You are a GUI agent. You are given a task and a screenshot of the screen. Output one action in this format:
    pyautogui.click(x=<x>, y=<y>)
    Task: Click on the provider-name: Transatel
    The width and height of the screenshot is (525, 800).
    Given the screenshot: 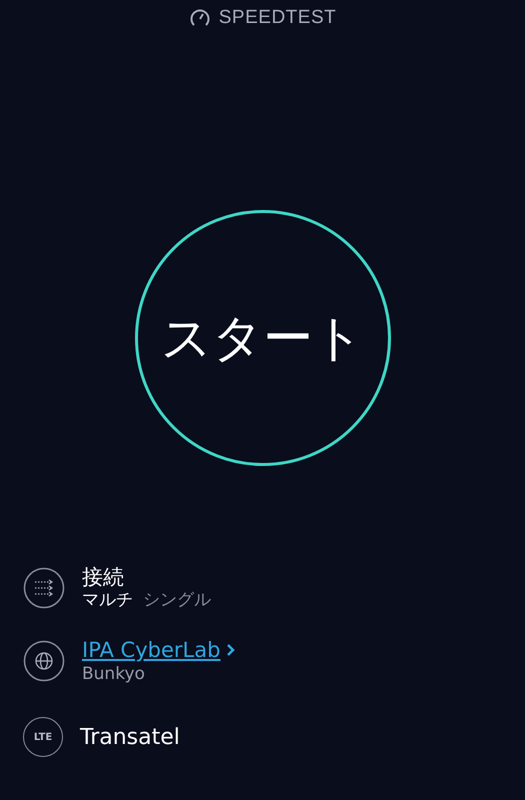 What is the action you would take?
    pyautogui.click(x=130, y=737)
    